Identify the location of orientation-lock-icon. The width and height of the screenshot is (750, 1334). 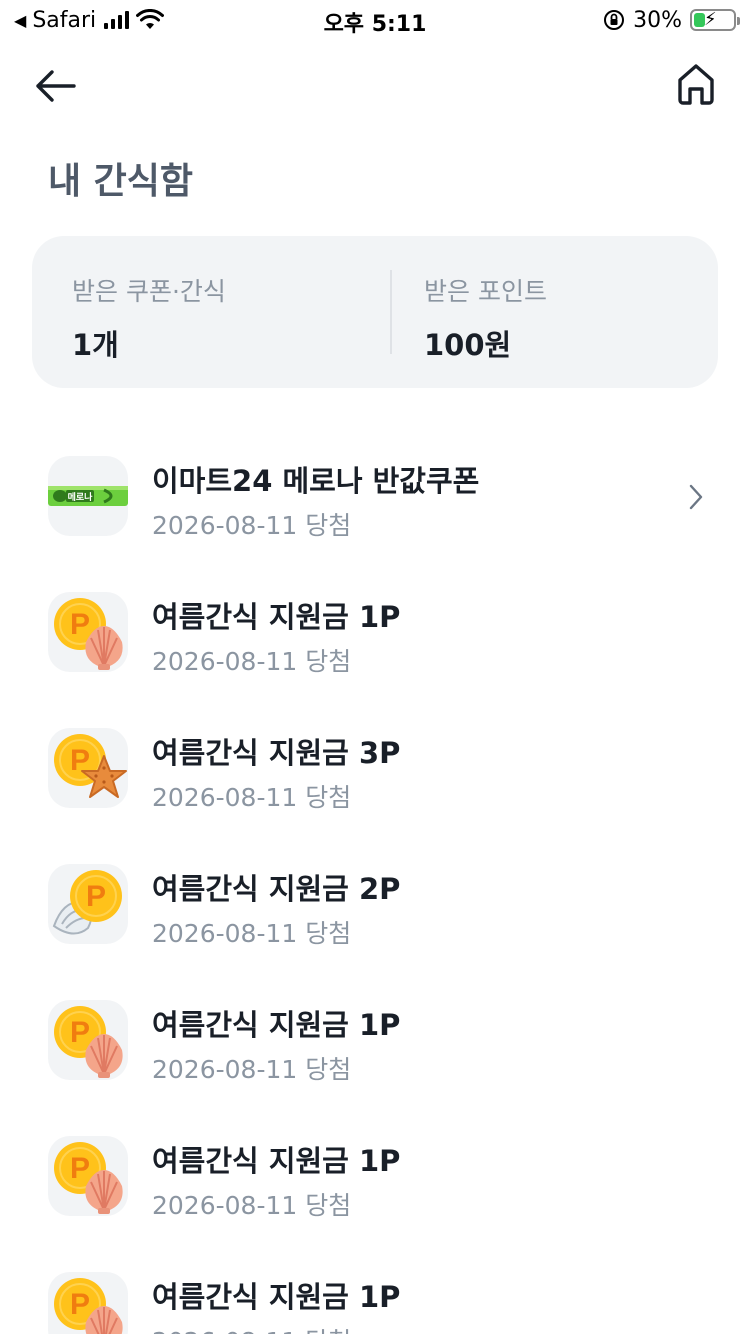
(614, 20).